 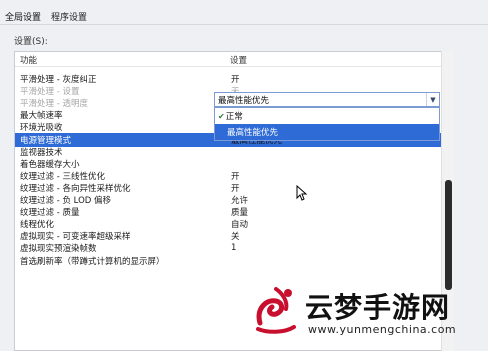 I want to click on table-header: 功能 设置, so click(x=234, y=59).